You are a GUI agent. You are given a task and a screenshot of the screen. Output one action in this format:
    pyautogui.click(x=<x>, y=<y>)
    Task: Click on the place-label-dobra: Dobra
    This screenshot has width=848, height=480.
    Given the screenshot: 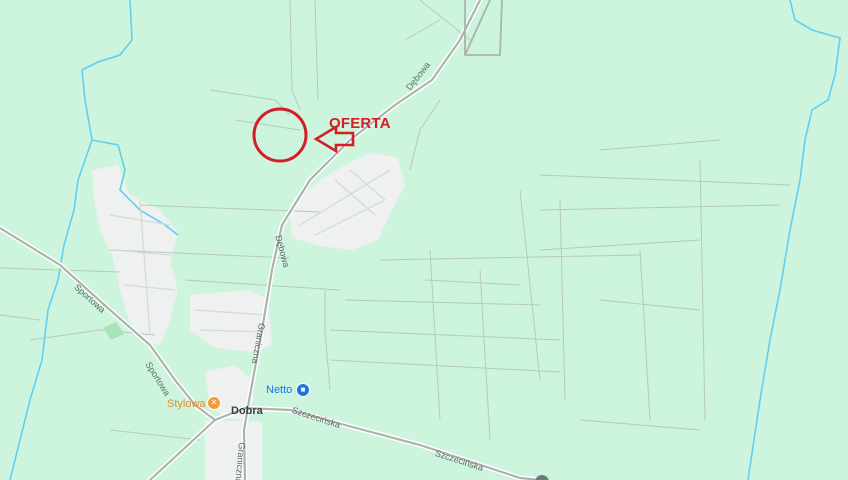 What is the action you would take?
    pyautogui.click(x=247, y=411)
    